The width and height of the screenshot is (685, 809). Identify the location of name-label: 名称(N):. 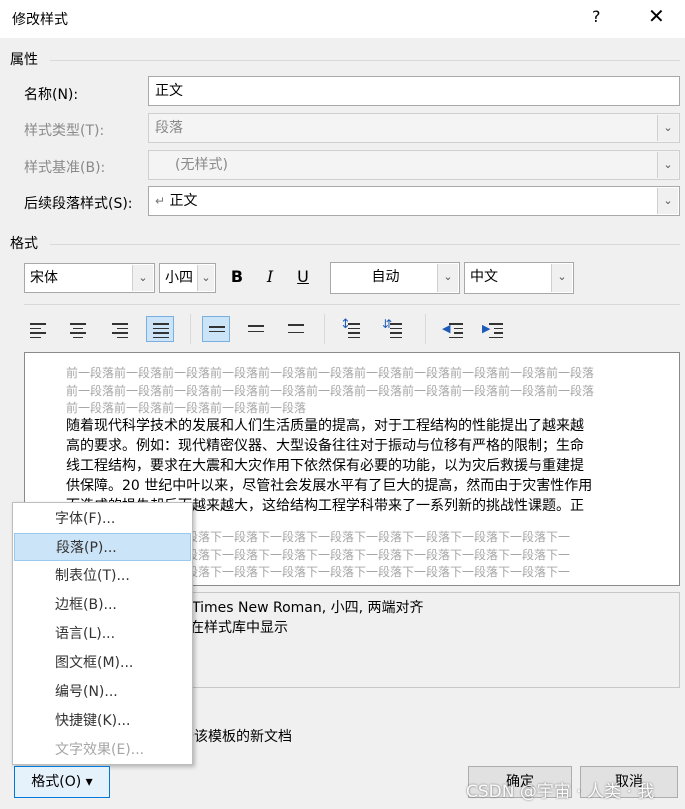
(51, 95).